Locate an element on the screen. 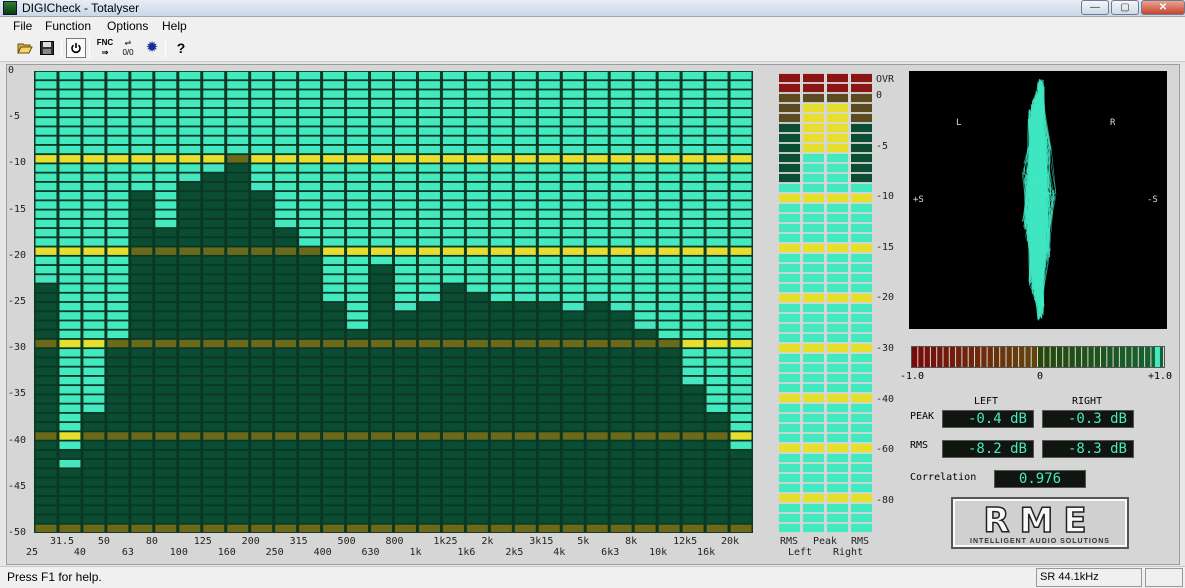 The width and height of the screenshot is (1185, 588). menu-help: Help is located at coordinates (174, 26).